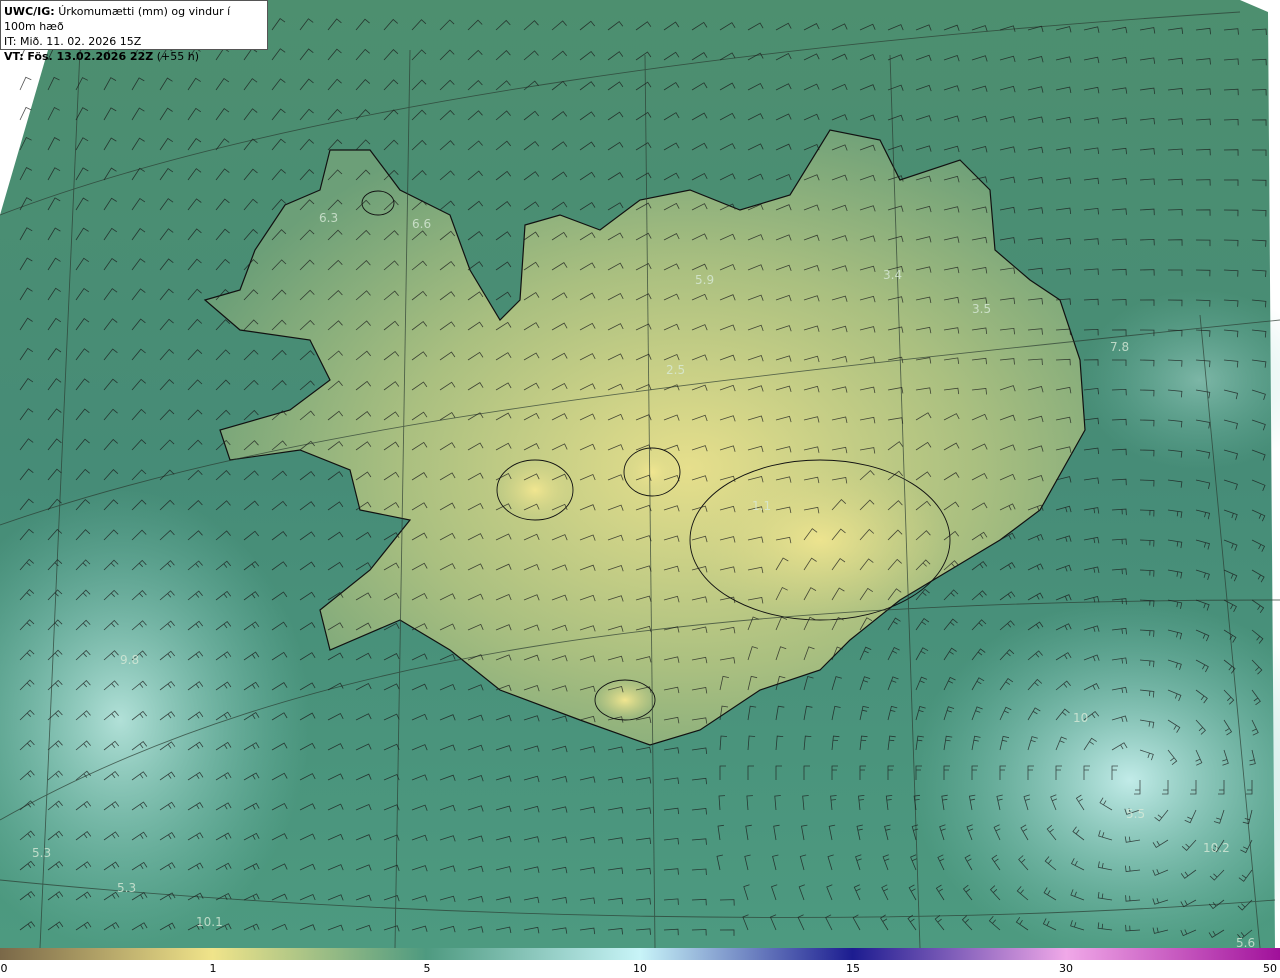  What do you see at coordinates (820, 540) in the screenshot?
I see `glacier-vatnajokull` at bounding box center [820, 540].